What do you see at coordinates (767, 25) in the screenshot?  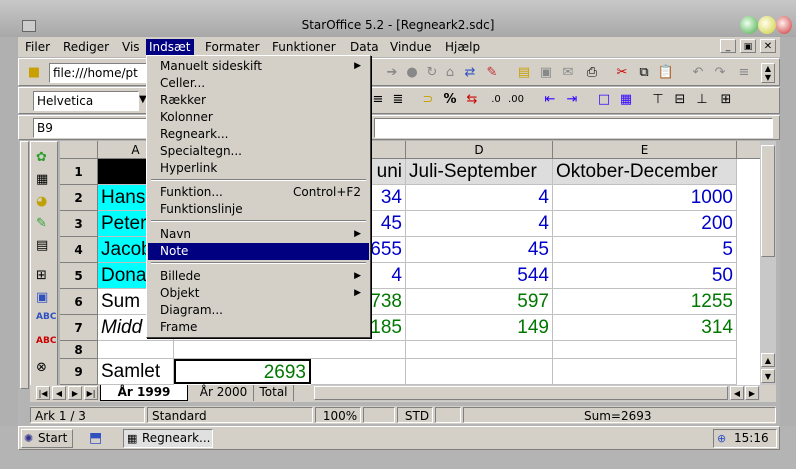 I see `maximize-button` at bounding box center [767, 25].